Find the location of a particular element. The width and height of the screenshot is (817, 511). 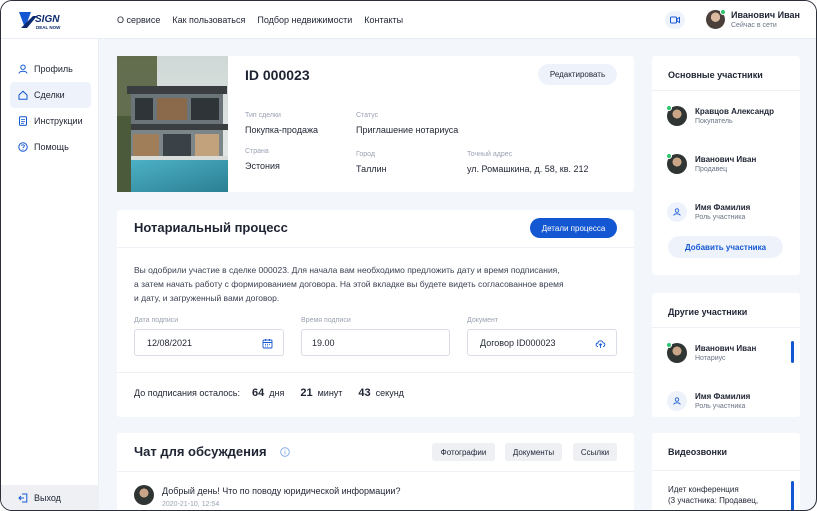

tab-photos: Фотографии is located at coordinates (463, 452).